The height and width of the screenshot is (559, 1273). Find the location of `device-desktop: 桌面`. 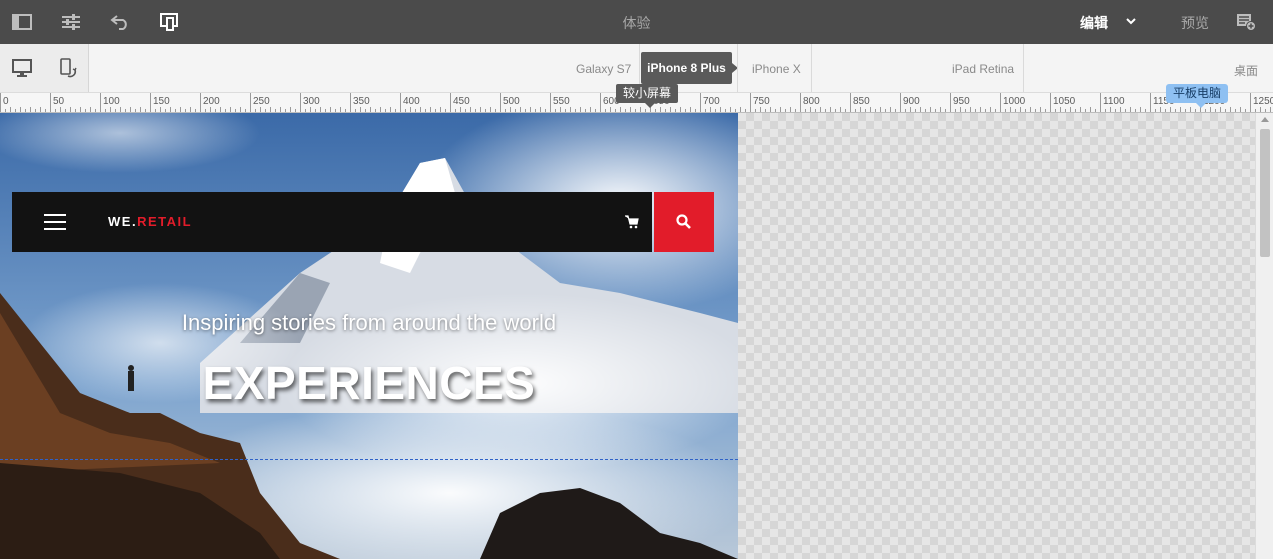

device-desktop: 桌面 is located at coordinates (1246, 70).